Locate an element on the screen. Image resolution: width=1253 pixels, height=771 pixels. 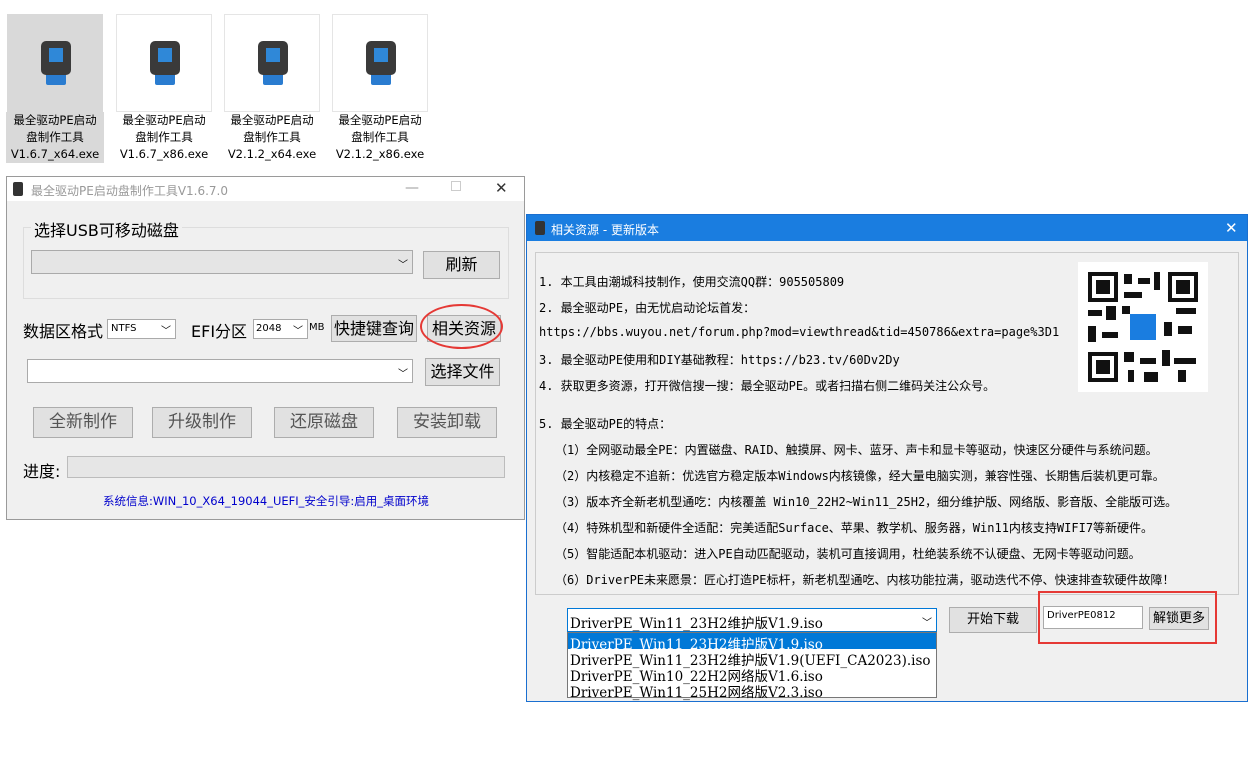
info-line: 4. 获取更多资源，打开微信搜一搜：最全驱动PE。或者扫描右侧二维码关注公众号。 is located at coordinates (767, 386).